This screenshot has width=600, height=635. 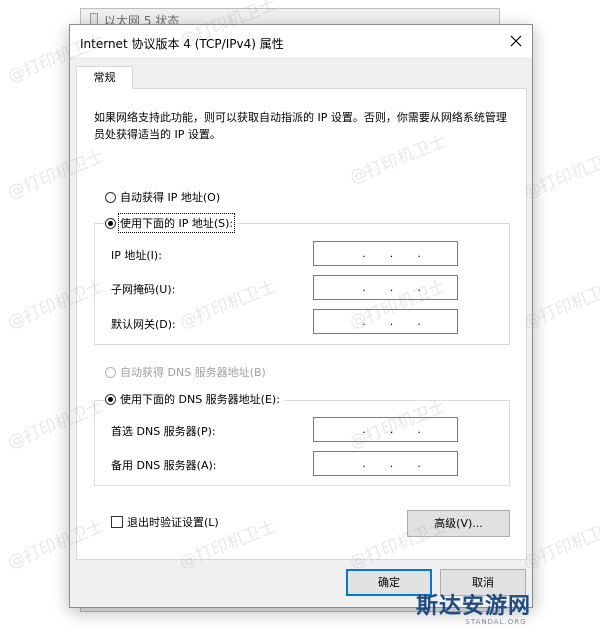 I want to click on auto-dns-option: 自动获得 DNS 服务器地址(B), so click(x=185, y=372).